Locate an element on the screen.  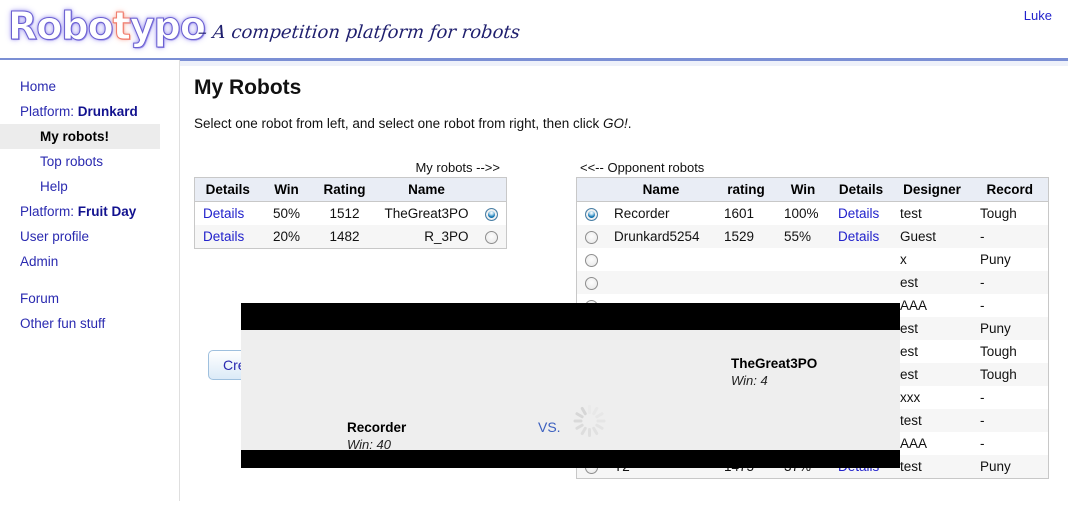
col-rating: rating is located at coordinates (746, 189).